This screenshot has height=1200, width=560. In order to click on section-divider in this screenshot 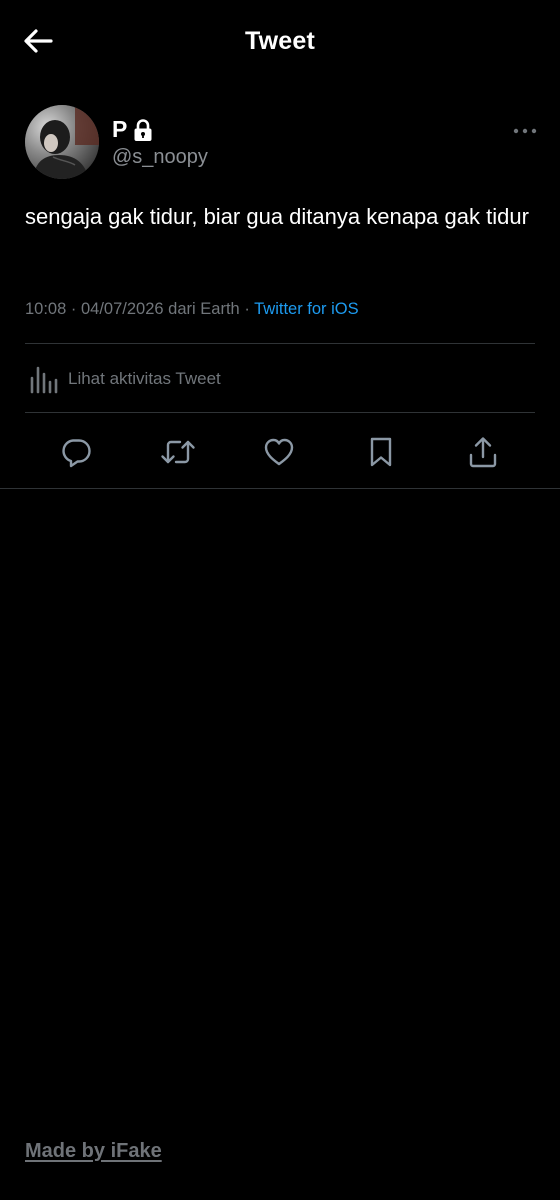, I will do `click(280, 488)`.